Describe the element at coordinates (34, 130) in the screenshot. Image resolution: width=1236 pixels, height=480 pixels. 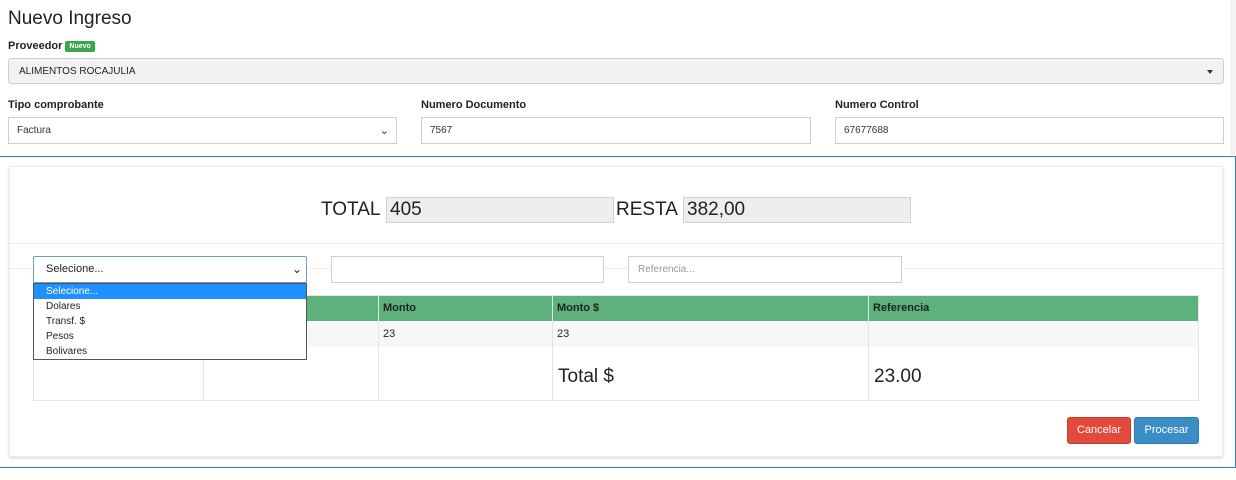
I see `voucher-type-value: Factura` at that location.